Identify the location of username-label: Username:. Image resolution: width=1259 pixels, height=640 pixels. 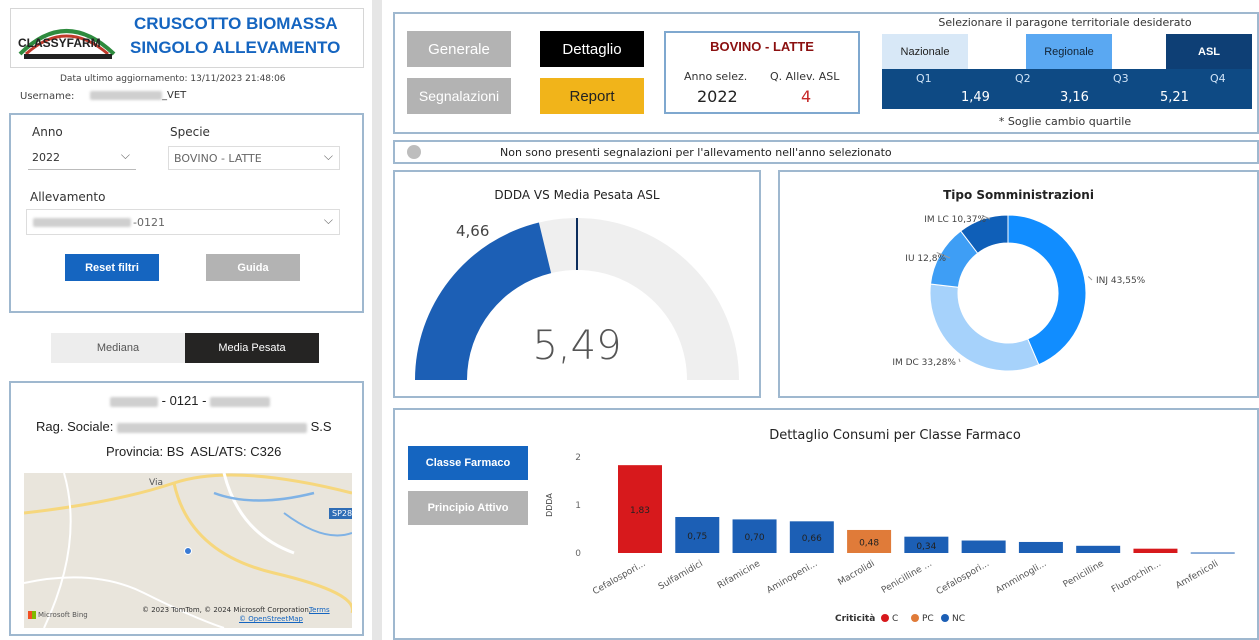
(47, 96).